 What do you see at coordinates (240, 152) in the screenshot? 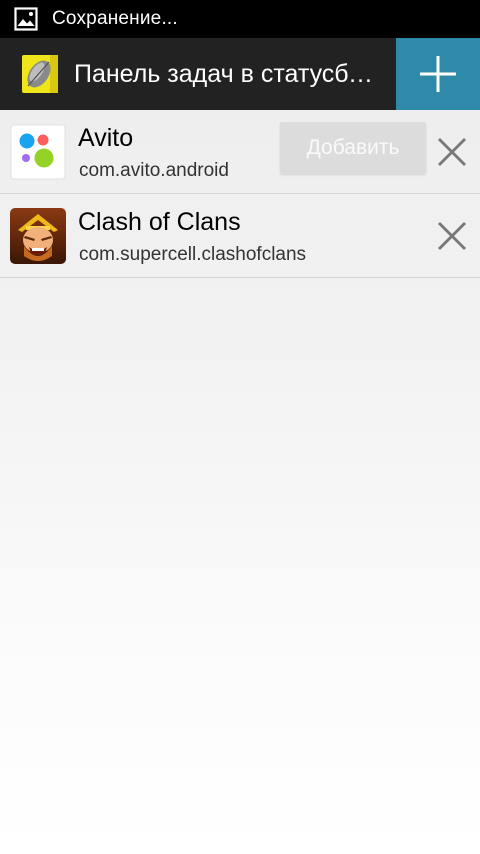
I see `list-item: Avito com.avito.android Добавить` at bounding box center [240, 152].